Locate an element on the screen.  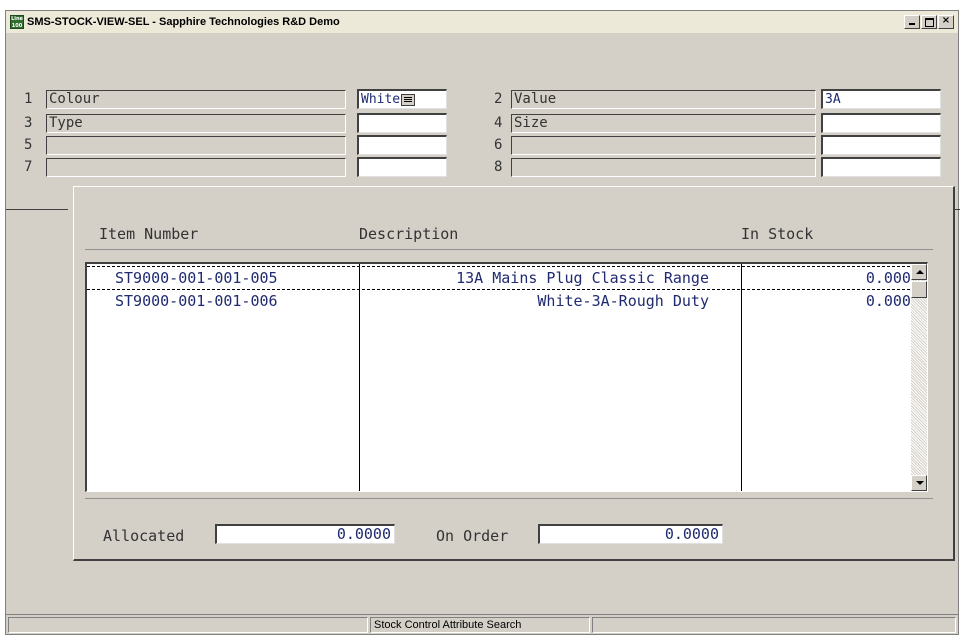
close-icon: × is located at coordinates (946, 20).